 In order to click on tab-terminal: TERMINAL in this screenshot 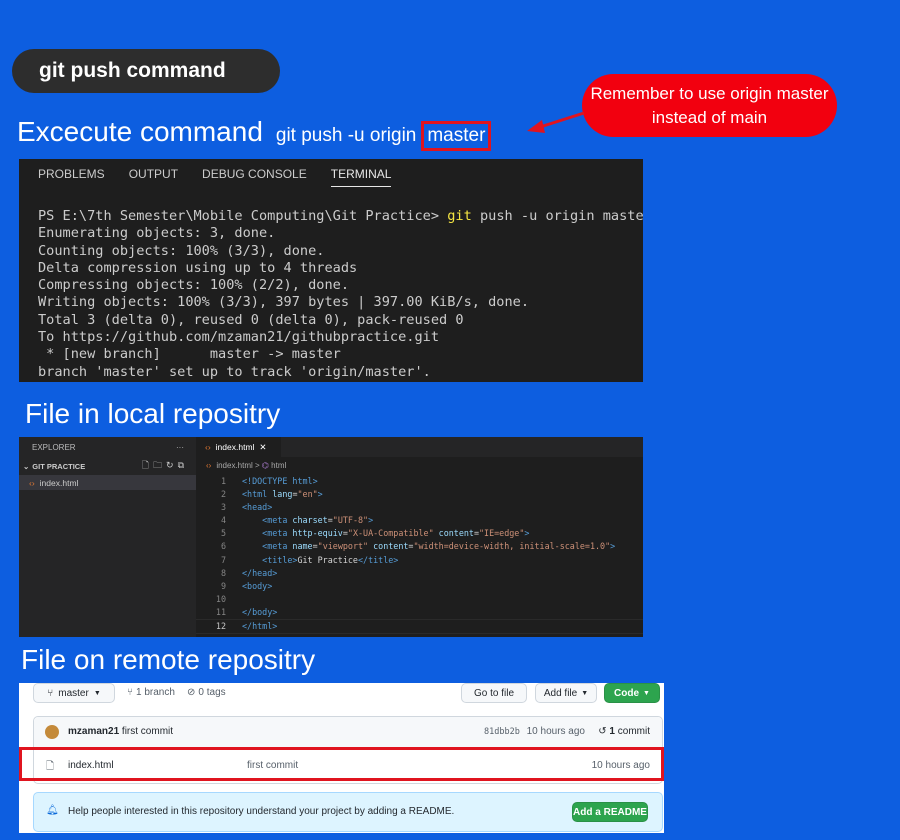, I will do `click(360, 175)`.